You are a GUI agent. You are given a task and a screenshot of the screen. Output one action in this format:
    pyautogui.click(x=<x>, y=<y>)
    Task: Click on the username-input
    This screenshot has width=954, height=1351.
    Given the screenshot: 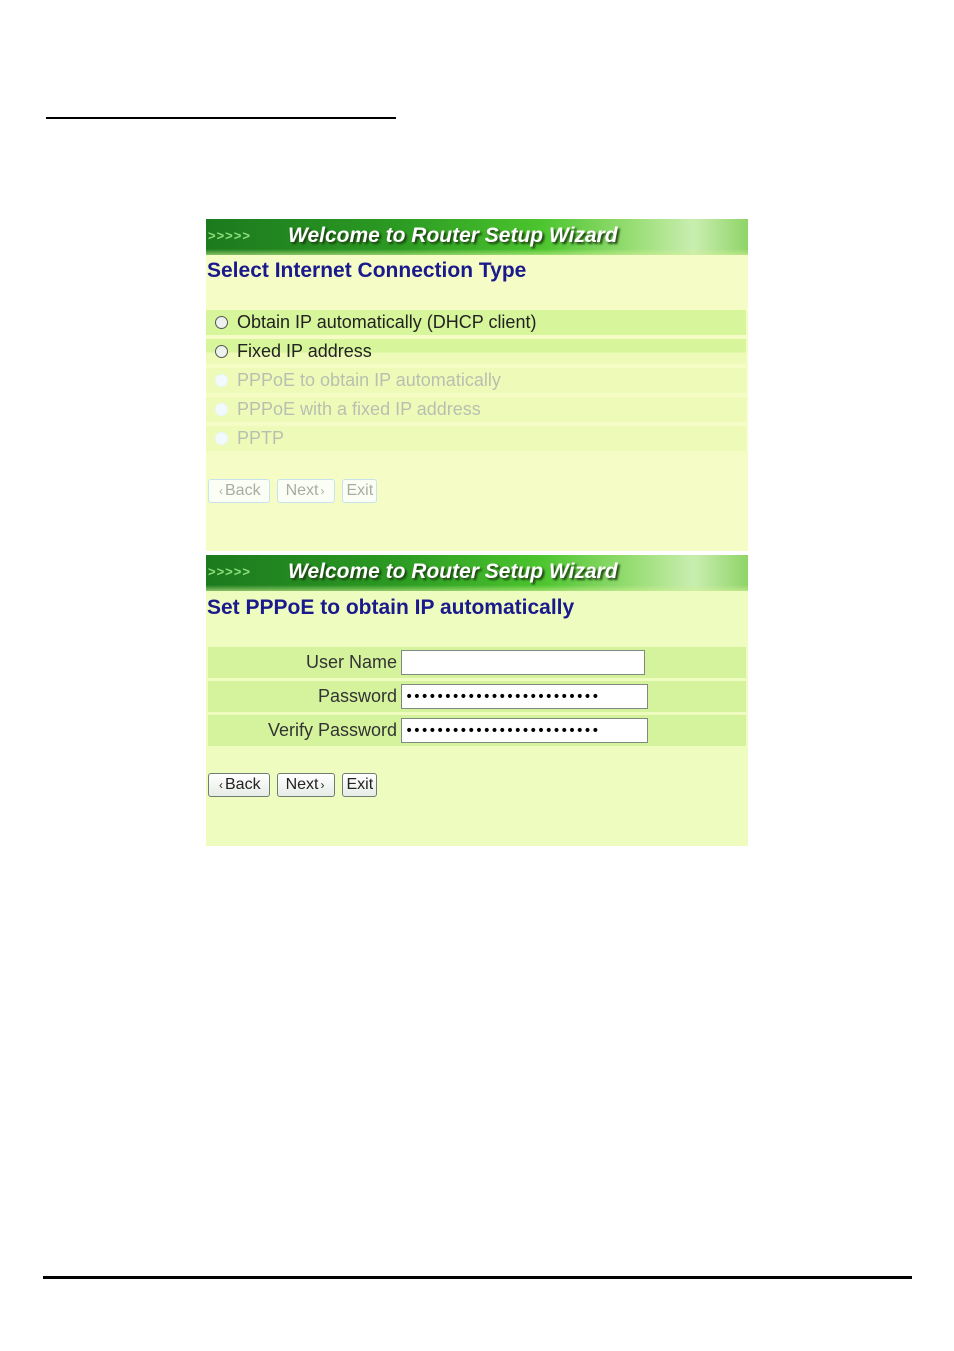 What is the action you would take?
    pyautogui.click(x=523, y=662)
    